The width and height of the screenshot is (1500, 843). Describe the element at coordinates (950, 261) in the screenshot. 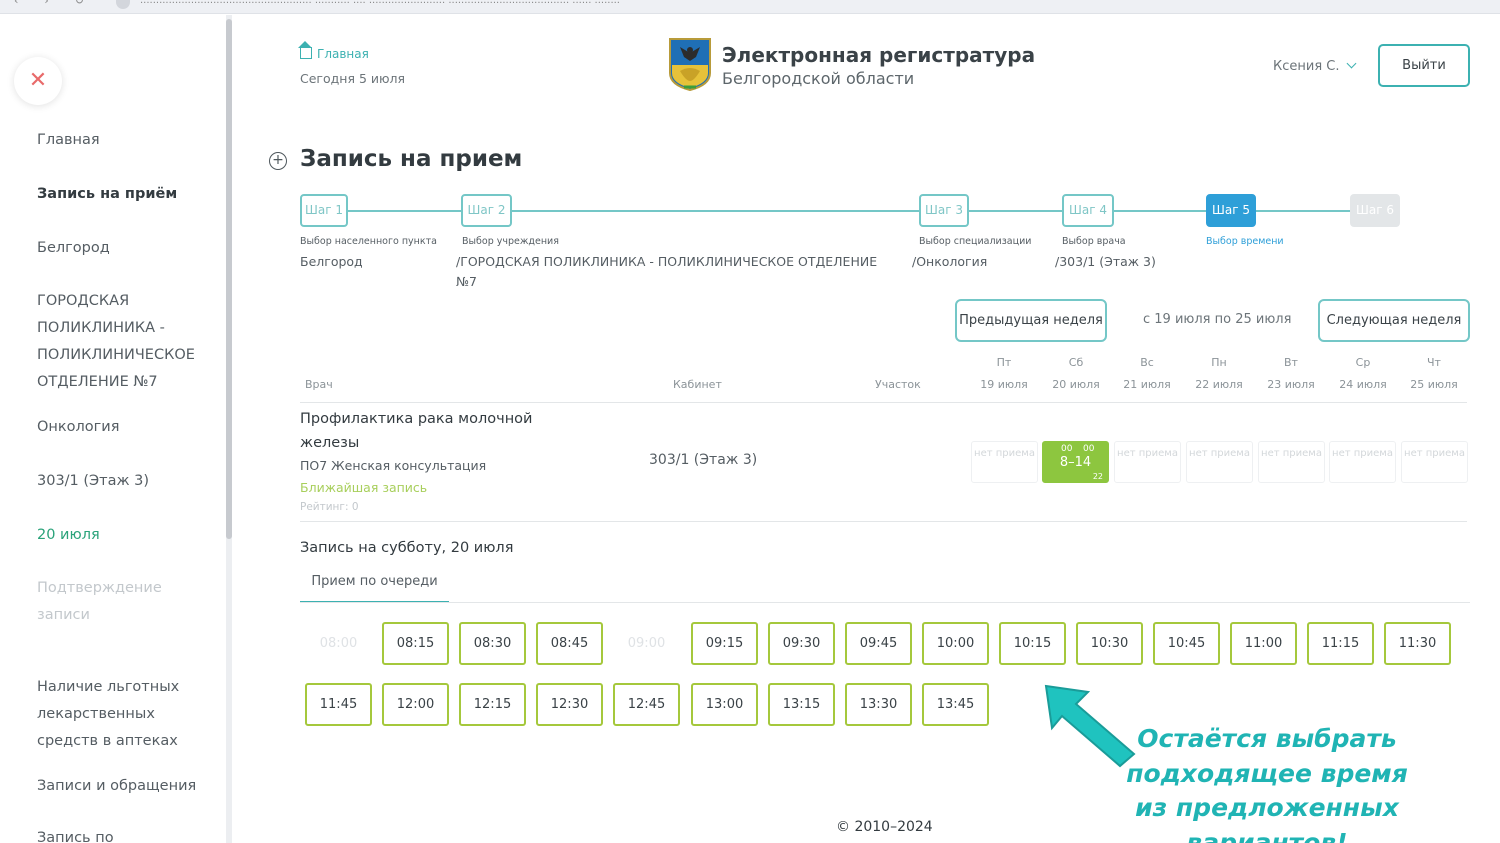

I see `step-3-value: /Онкология` at that location.